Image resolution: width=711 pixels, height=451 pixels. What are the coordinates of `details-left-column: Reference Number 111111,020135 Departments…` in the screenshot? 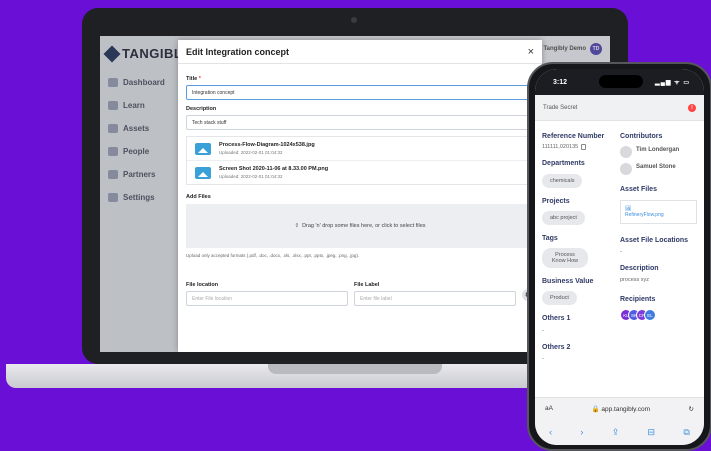 It's located at (578, 243).